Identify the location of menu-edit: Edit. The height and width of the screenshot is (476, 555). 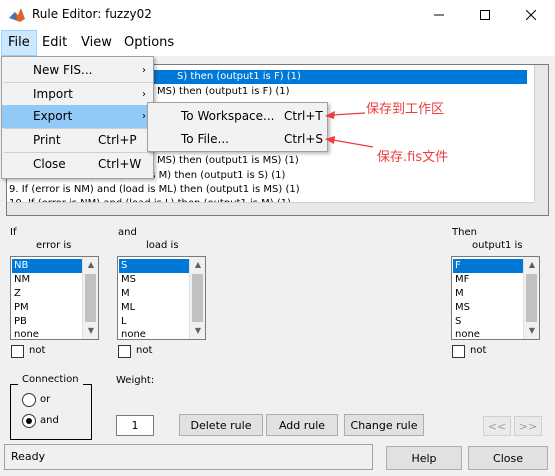
(54, 43).